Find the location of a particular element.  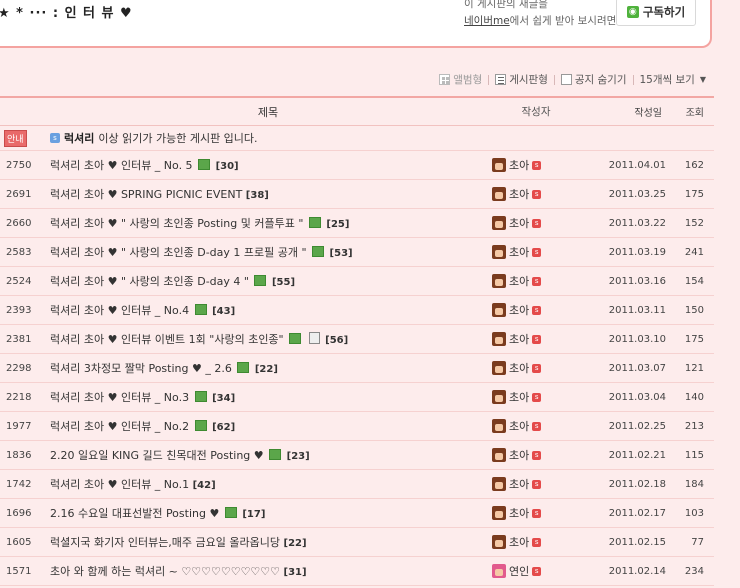

post-title-link: 2.20 일요일 KING 길드 친목대전 Posting ♥ is located at coordinates (157, 455).